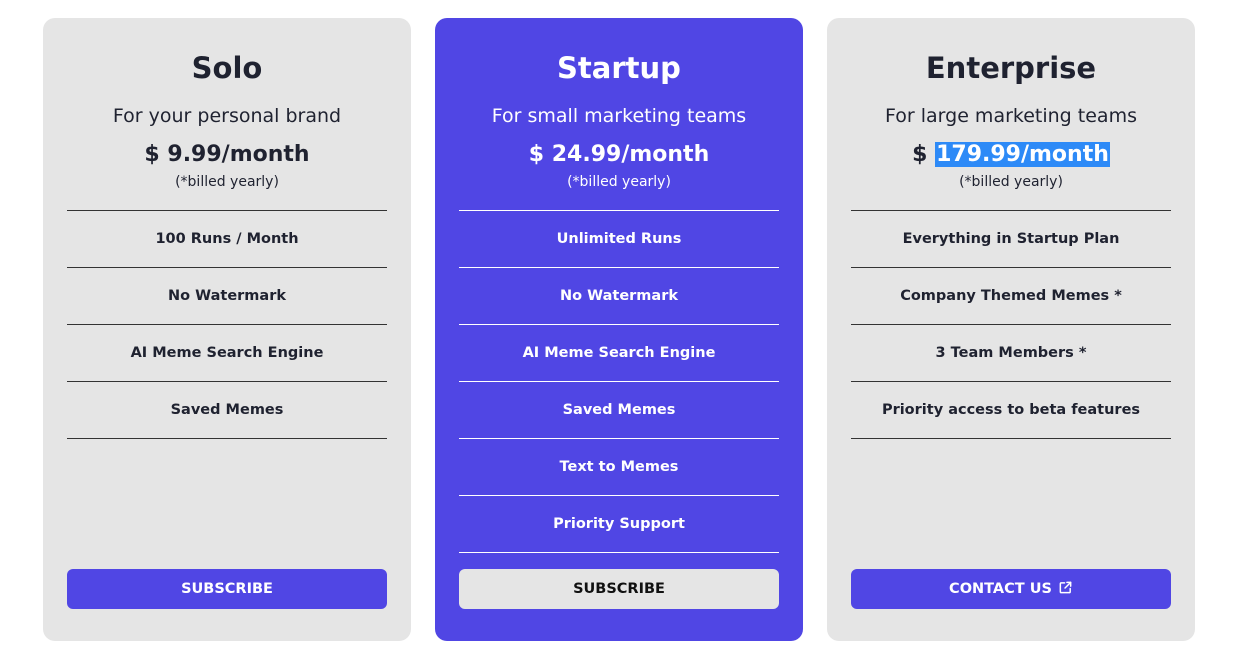 This screenshot has height=659, width=1249. What do you see at coordinates (1011, 296) in the screenshot?
I see `feature-item: Company Themed Memes *` at bounding box center [1011, 296].